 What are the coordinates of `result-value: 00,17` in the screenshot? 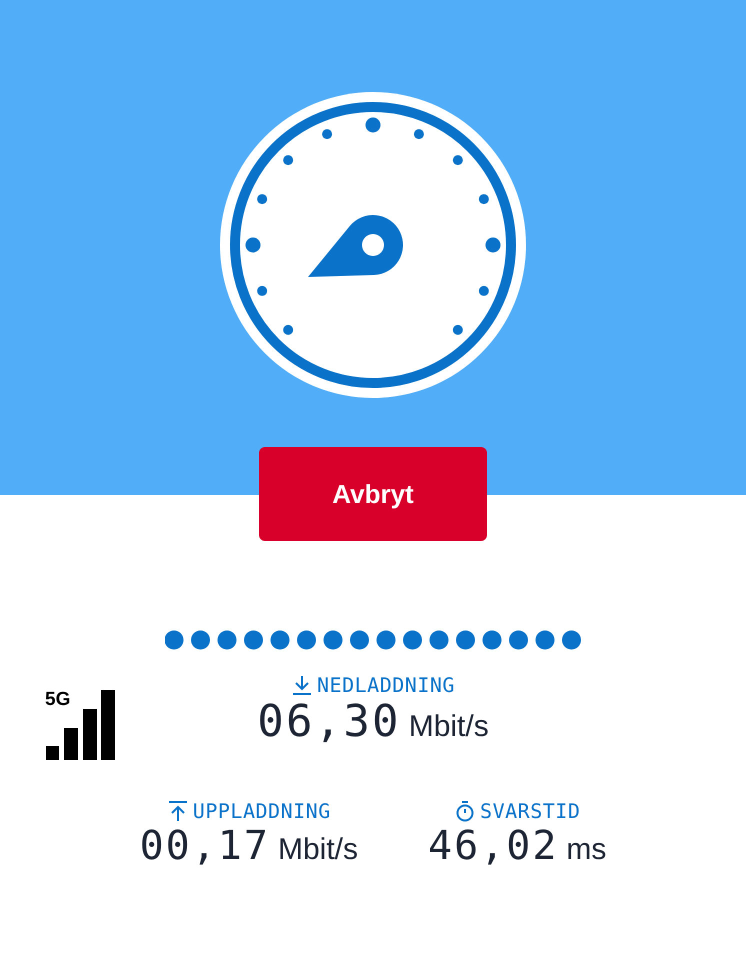 It's located at (205, 846).